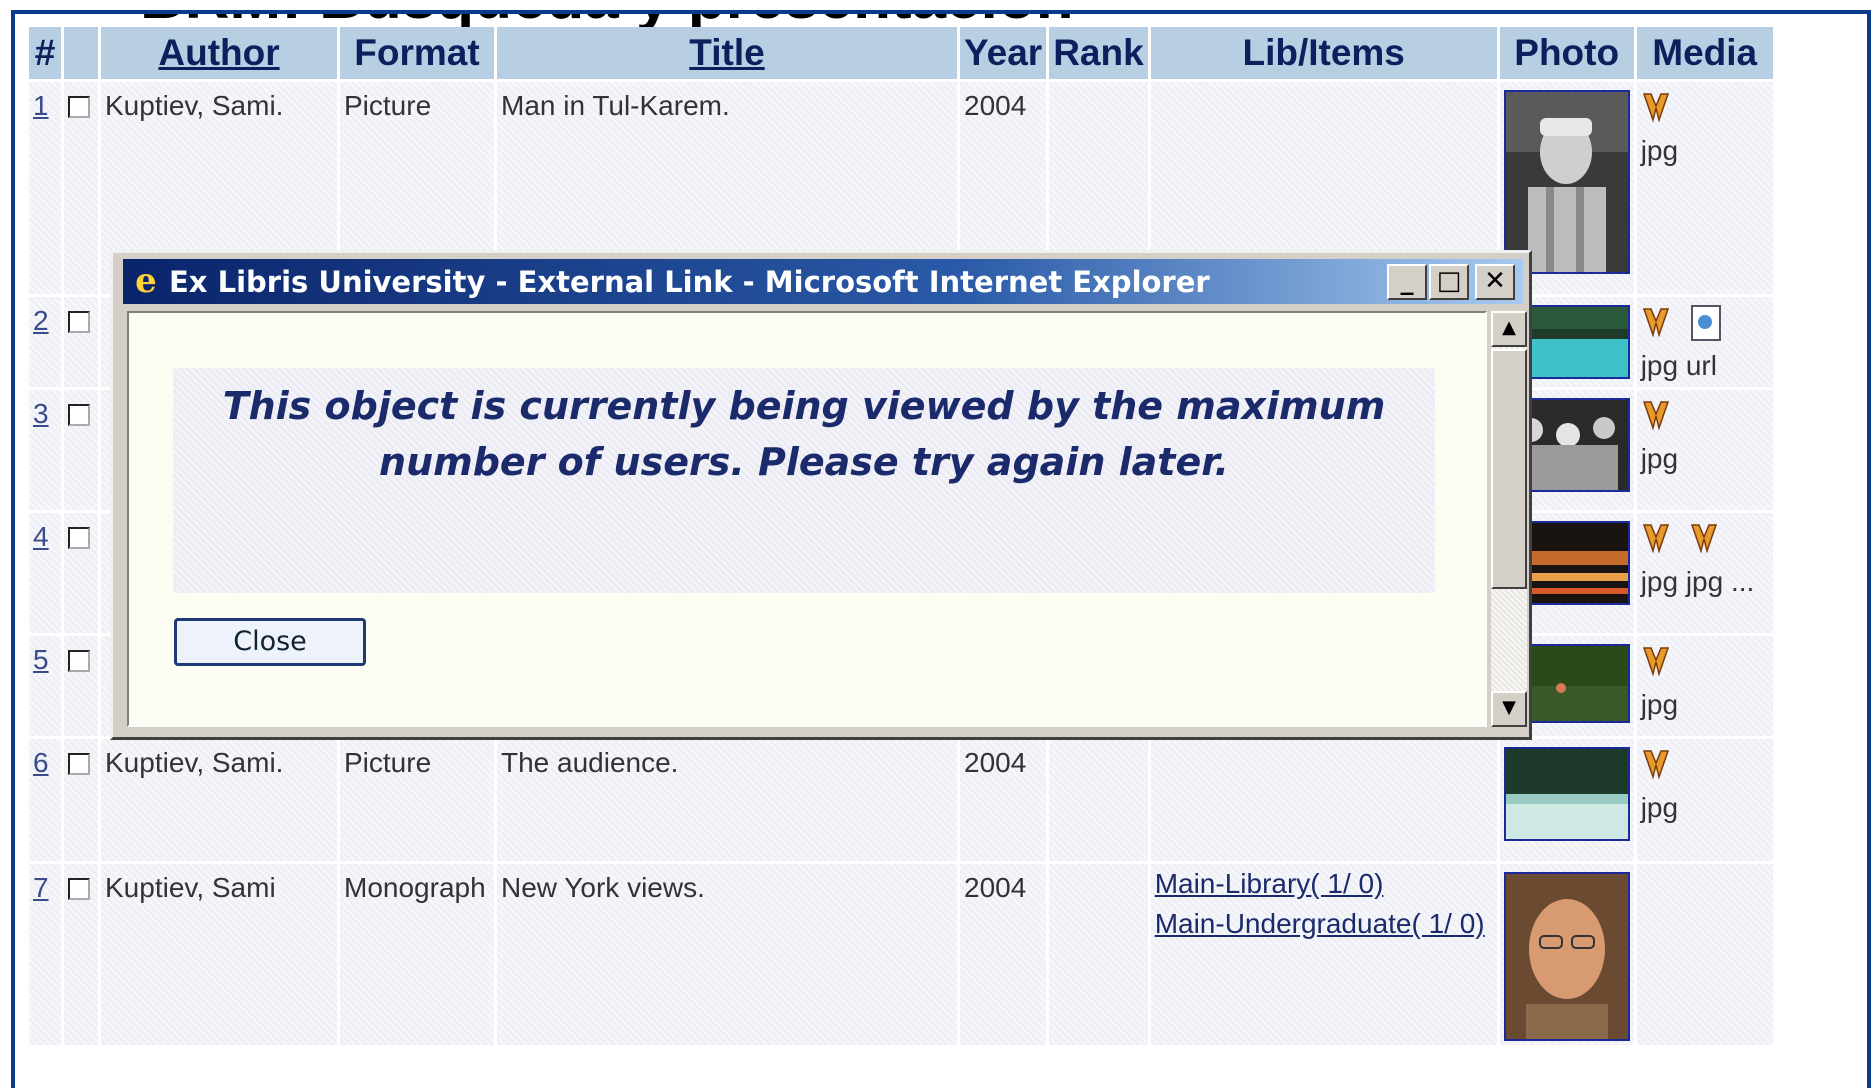 This screenshot has height=1088, width=1875. I want to click on column-header-photo: Photo, so click(1566, 53).